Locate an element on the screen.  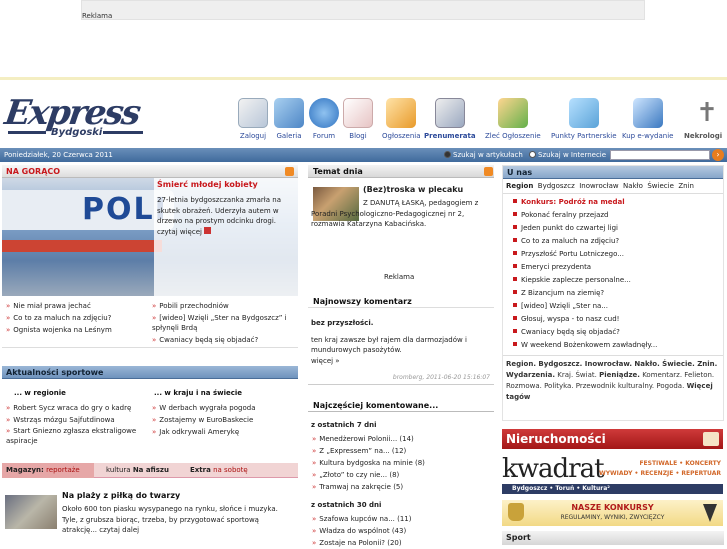
sport-world-heading: ... w kraju i na świecie is located at coordinates (198, 393).